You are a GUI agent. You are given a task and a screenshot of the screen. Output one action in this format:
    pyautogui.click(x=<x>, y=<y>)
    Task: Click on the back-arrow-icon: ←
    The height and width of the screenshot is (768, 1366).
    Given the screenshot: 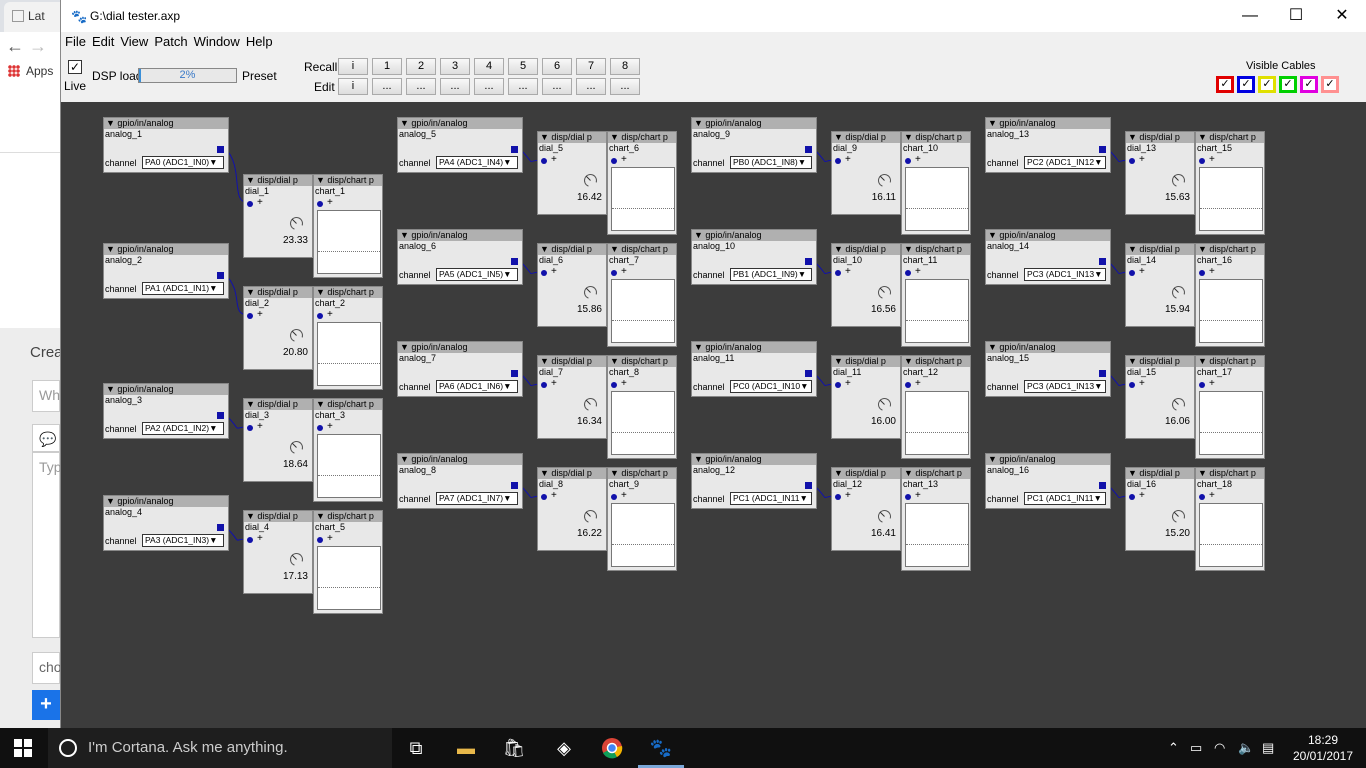 What is the action you would take?
    pyautogui.click(x=15, y=46)
    